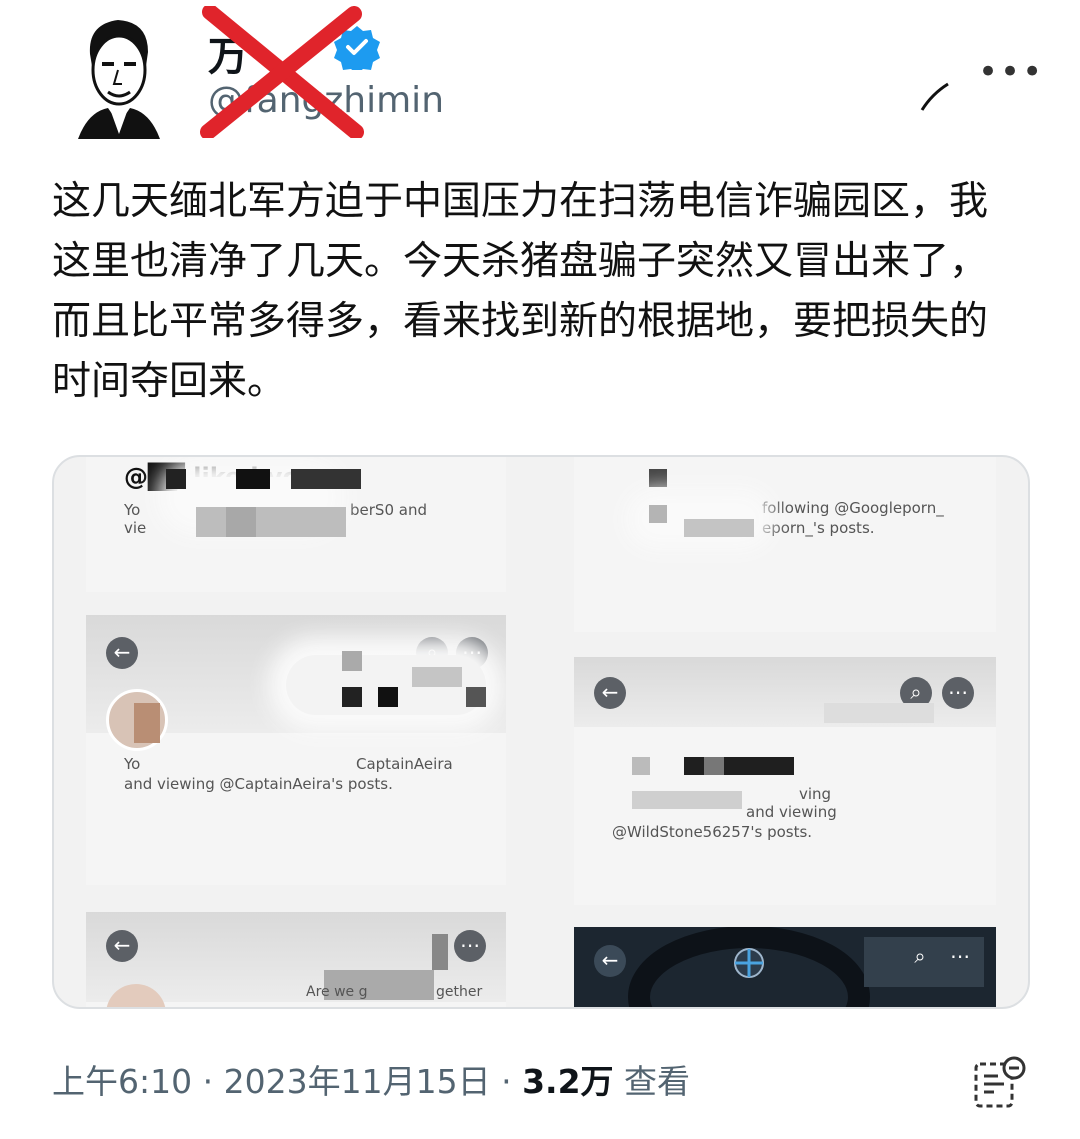 The height and width of the screenshot is (1139, 1080). Describe the element at coordinates (459, 992) in the screenshot. I see `panel-line: gether` at that location.